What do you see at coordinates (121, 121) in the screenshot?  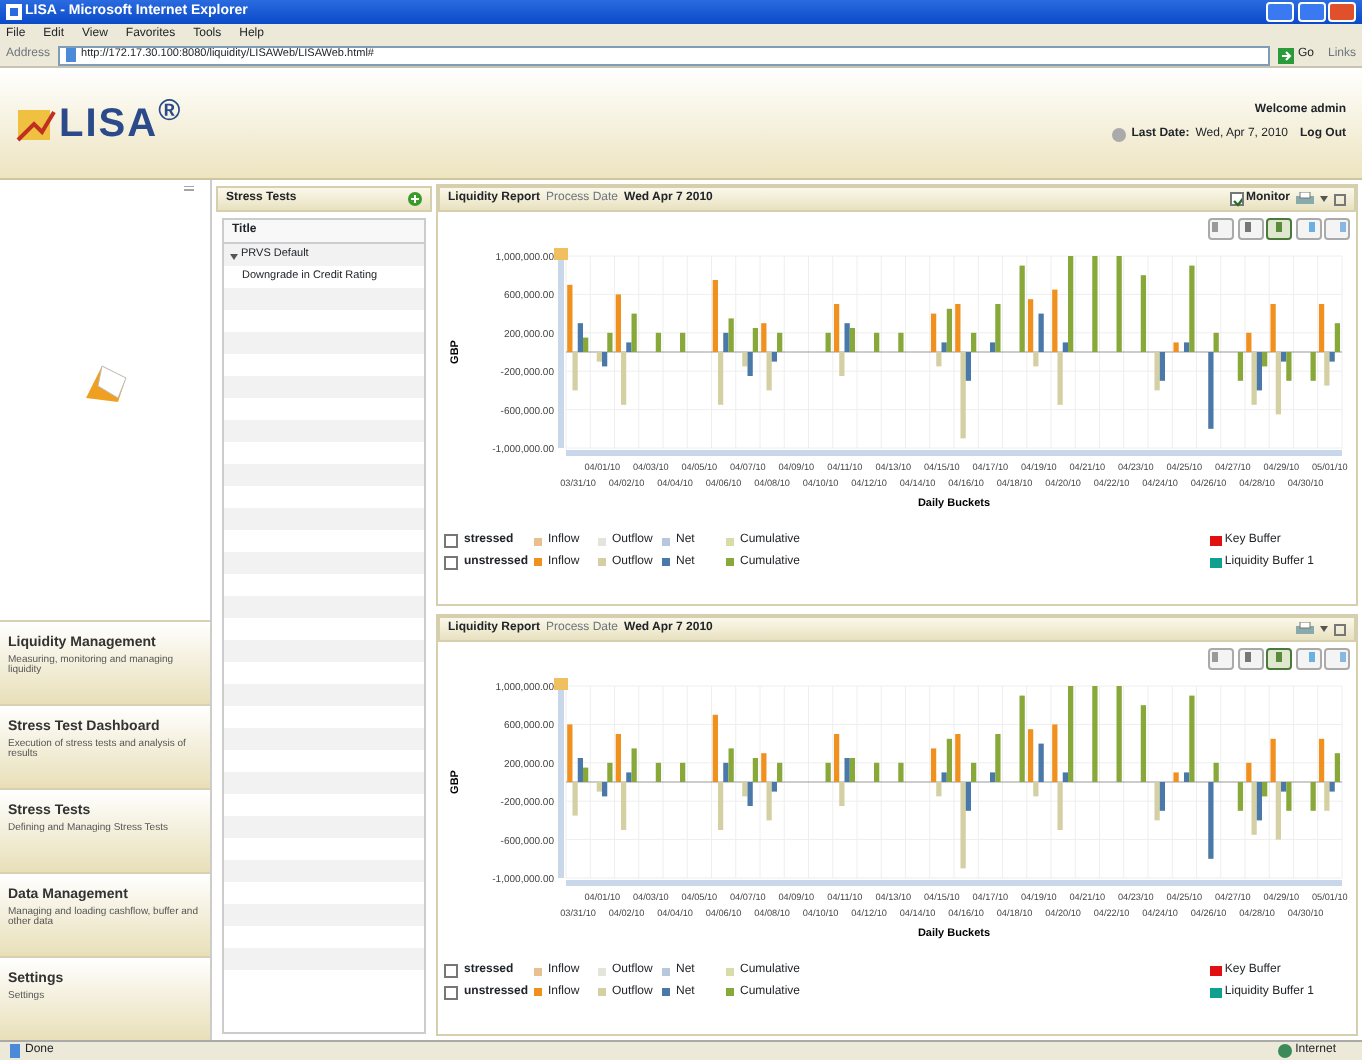 I see `logo-text: LISA$^{®}$` at bounding box center [121, 121].